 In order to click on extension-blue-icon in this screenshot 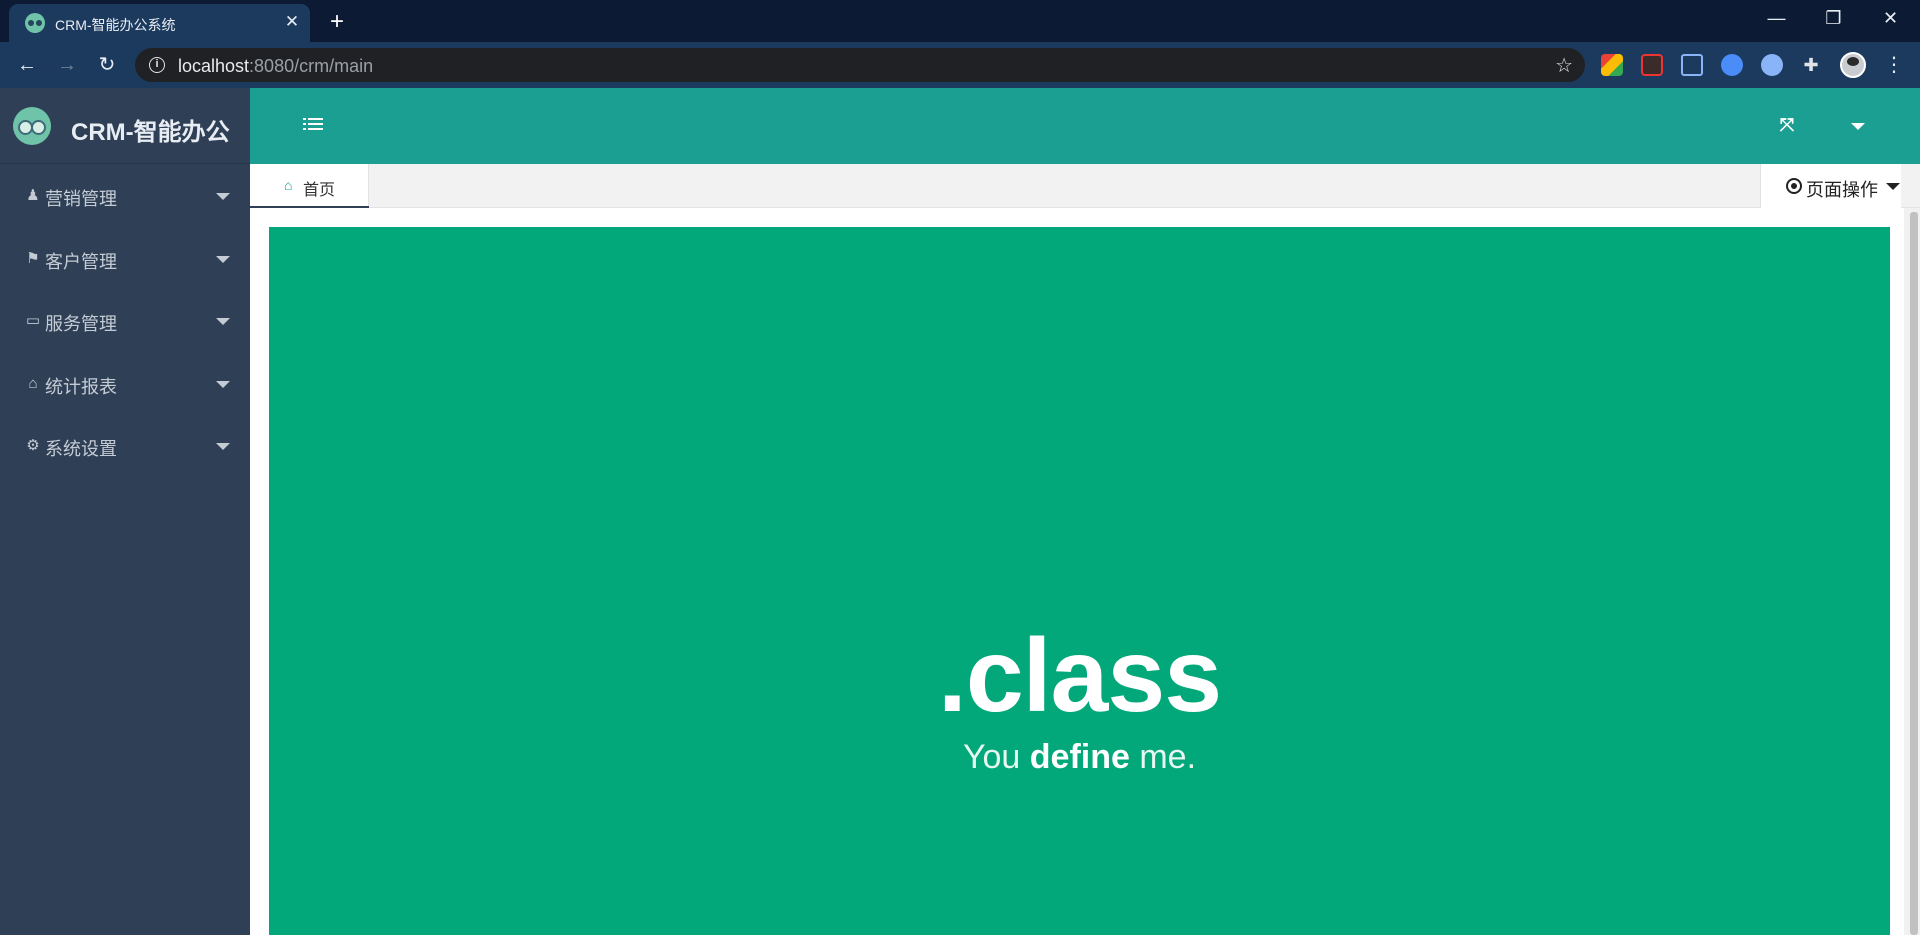, I will do `click(1732, 65)`.